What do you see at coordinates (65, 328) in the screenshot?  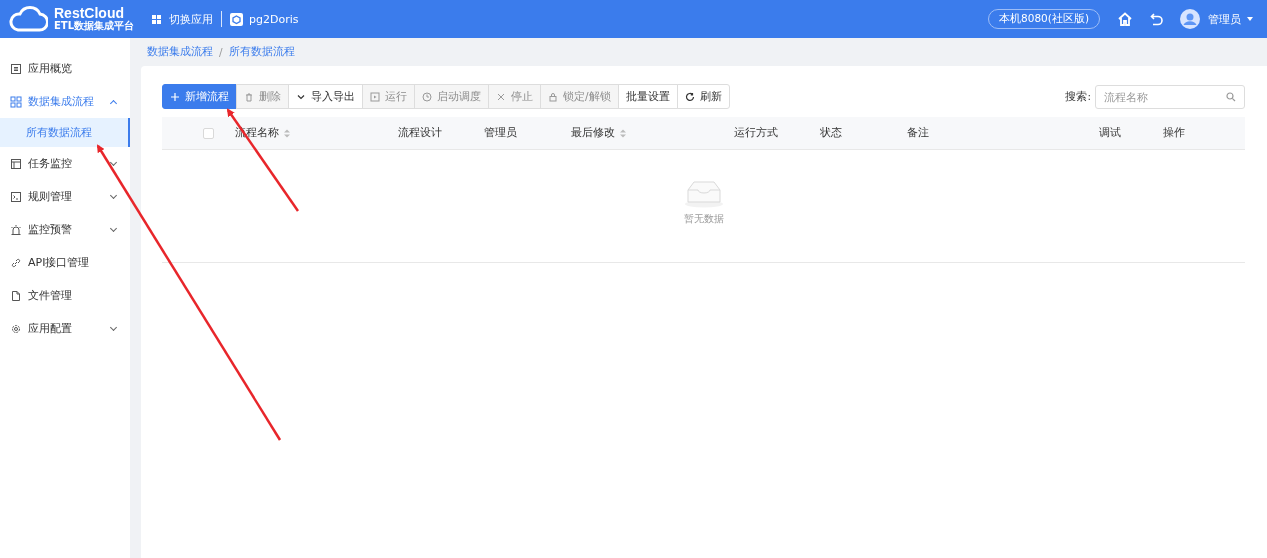 I see `sidebar-item: 应用配置` at bounding box center [65, 328].